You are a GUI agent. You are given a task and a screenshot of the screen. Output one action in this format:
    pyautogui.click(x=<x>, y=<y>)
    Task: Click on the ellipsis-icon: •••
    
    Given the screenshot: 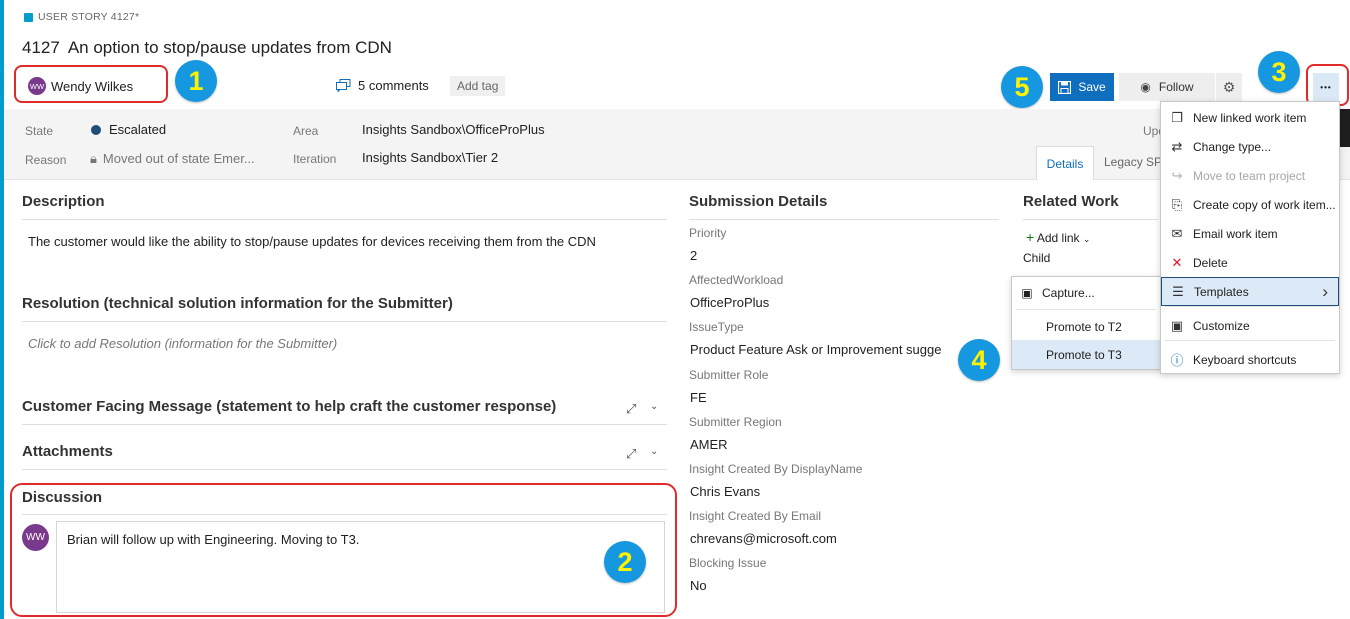 What is the action you would take?
    pyautogui.click(x=1326, y=87)
    